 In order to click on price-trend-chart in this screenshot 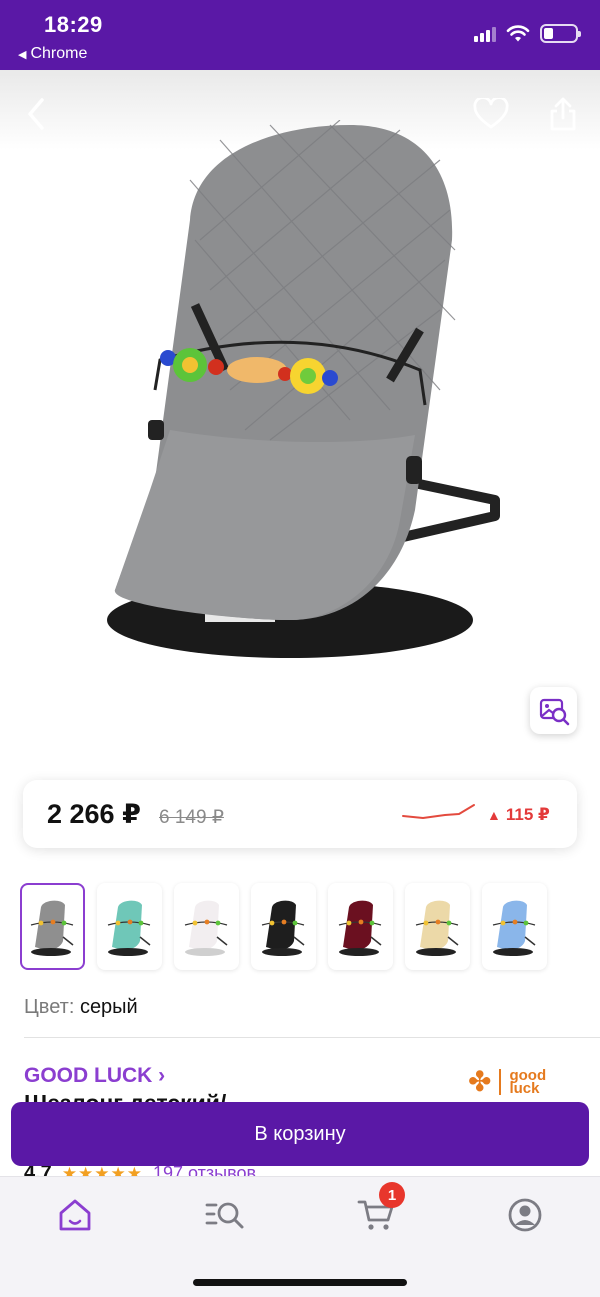, I will do `click(438, 811)`.